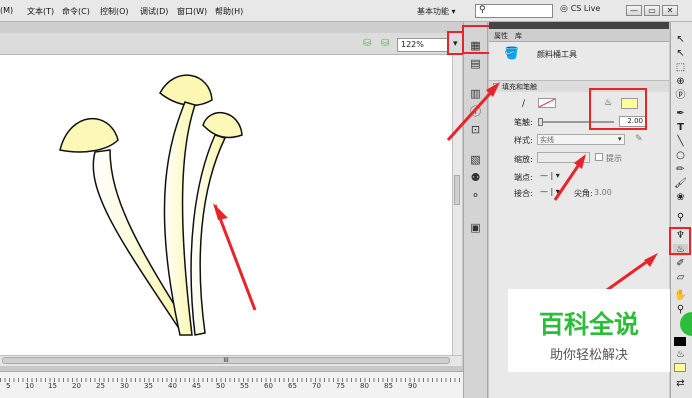  I want to click on 3d-rotation-tool-icon: ⊕, so click(680, 82).